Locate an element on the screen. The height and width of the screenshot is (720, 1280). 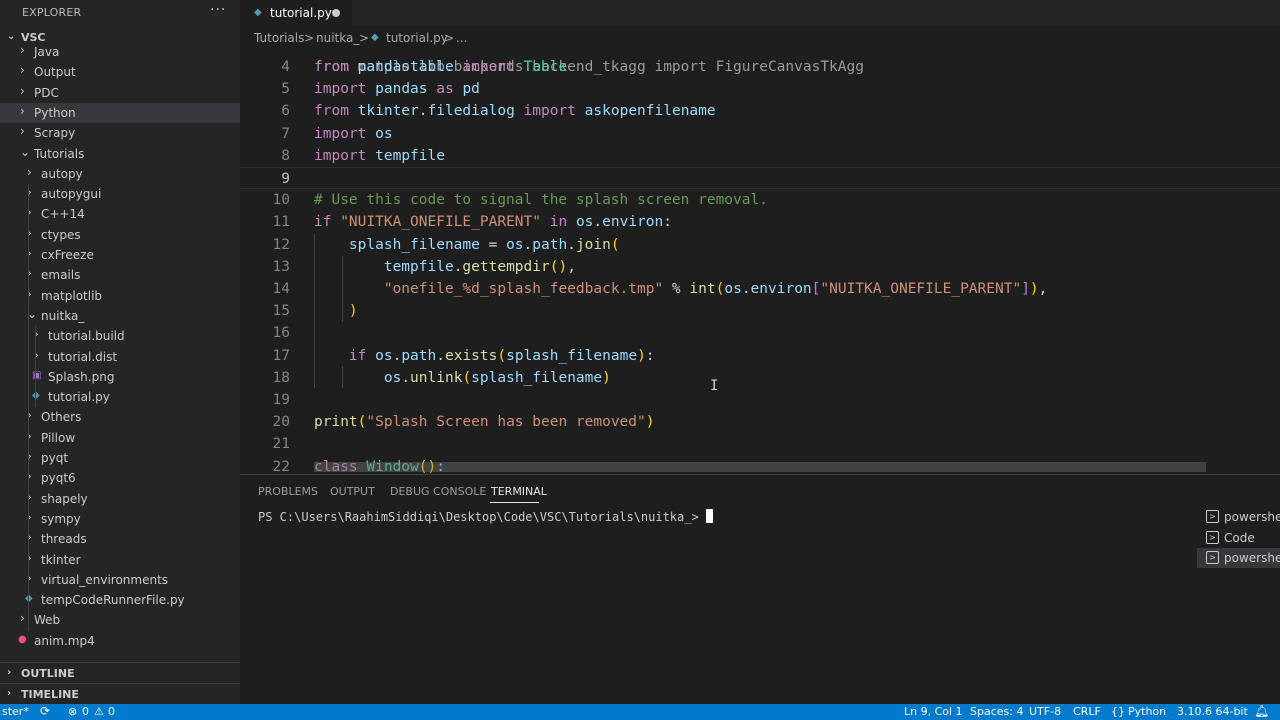
tree-item: › Output is located at coordinates (120, 72).